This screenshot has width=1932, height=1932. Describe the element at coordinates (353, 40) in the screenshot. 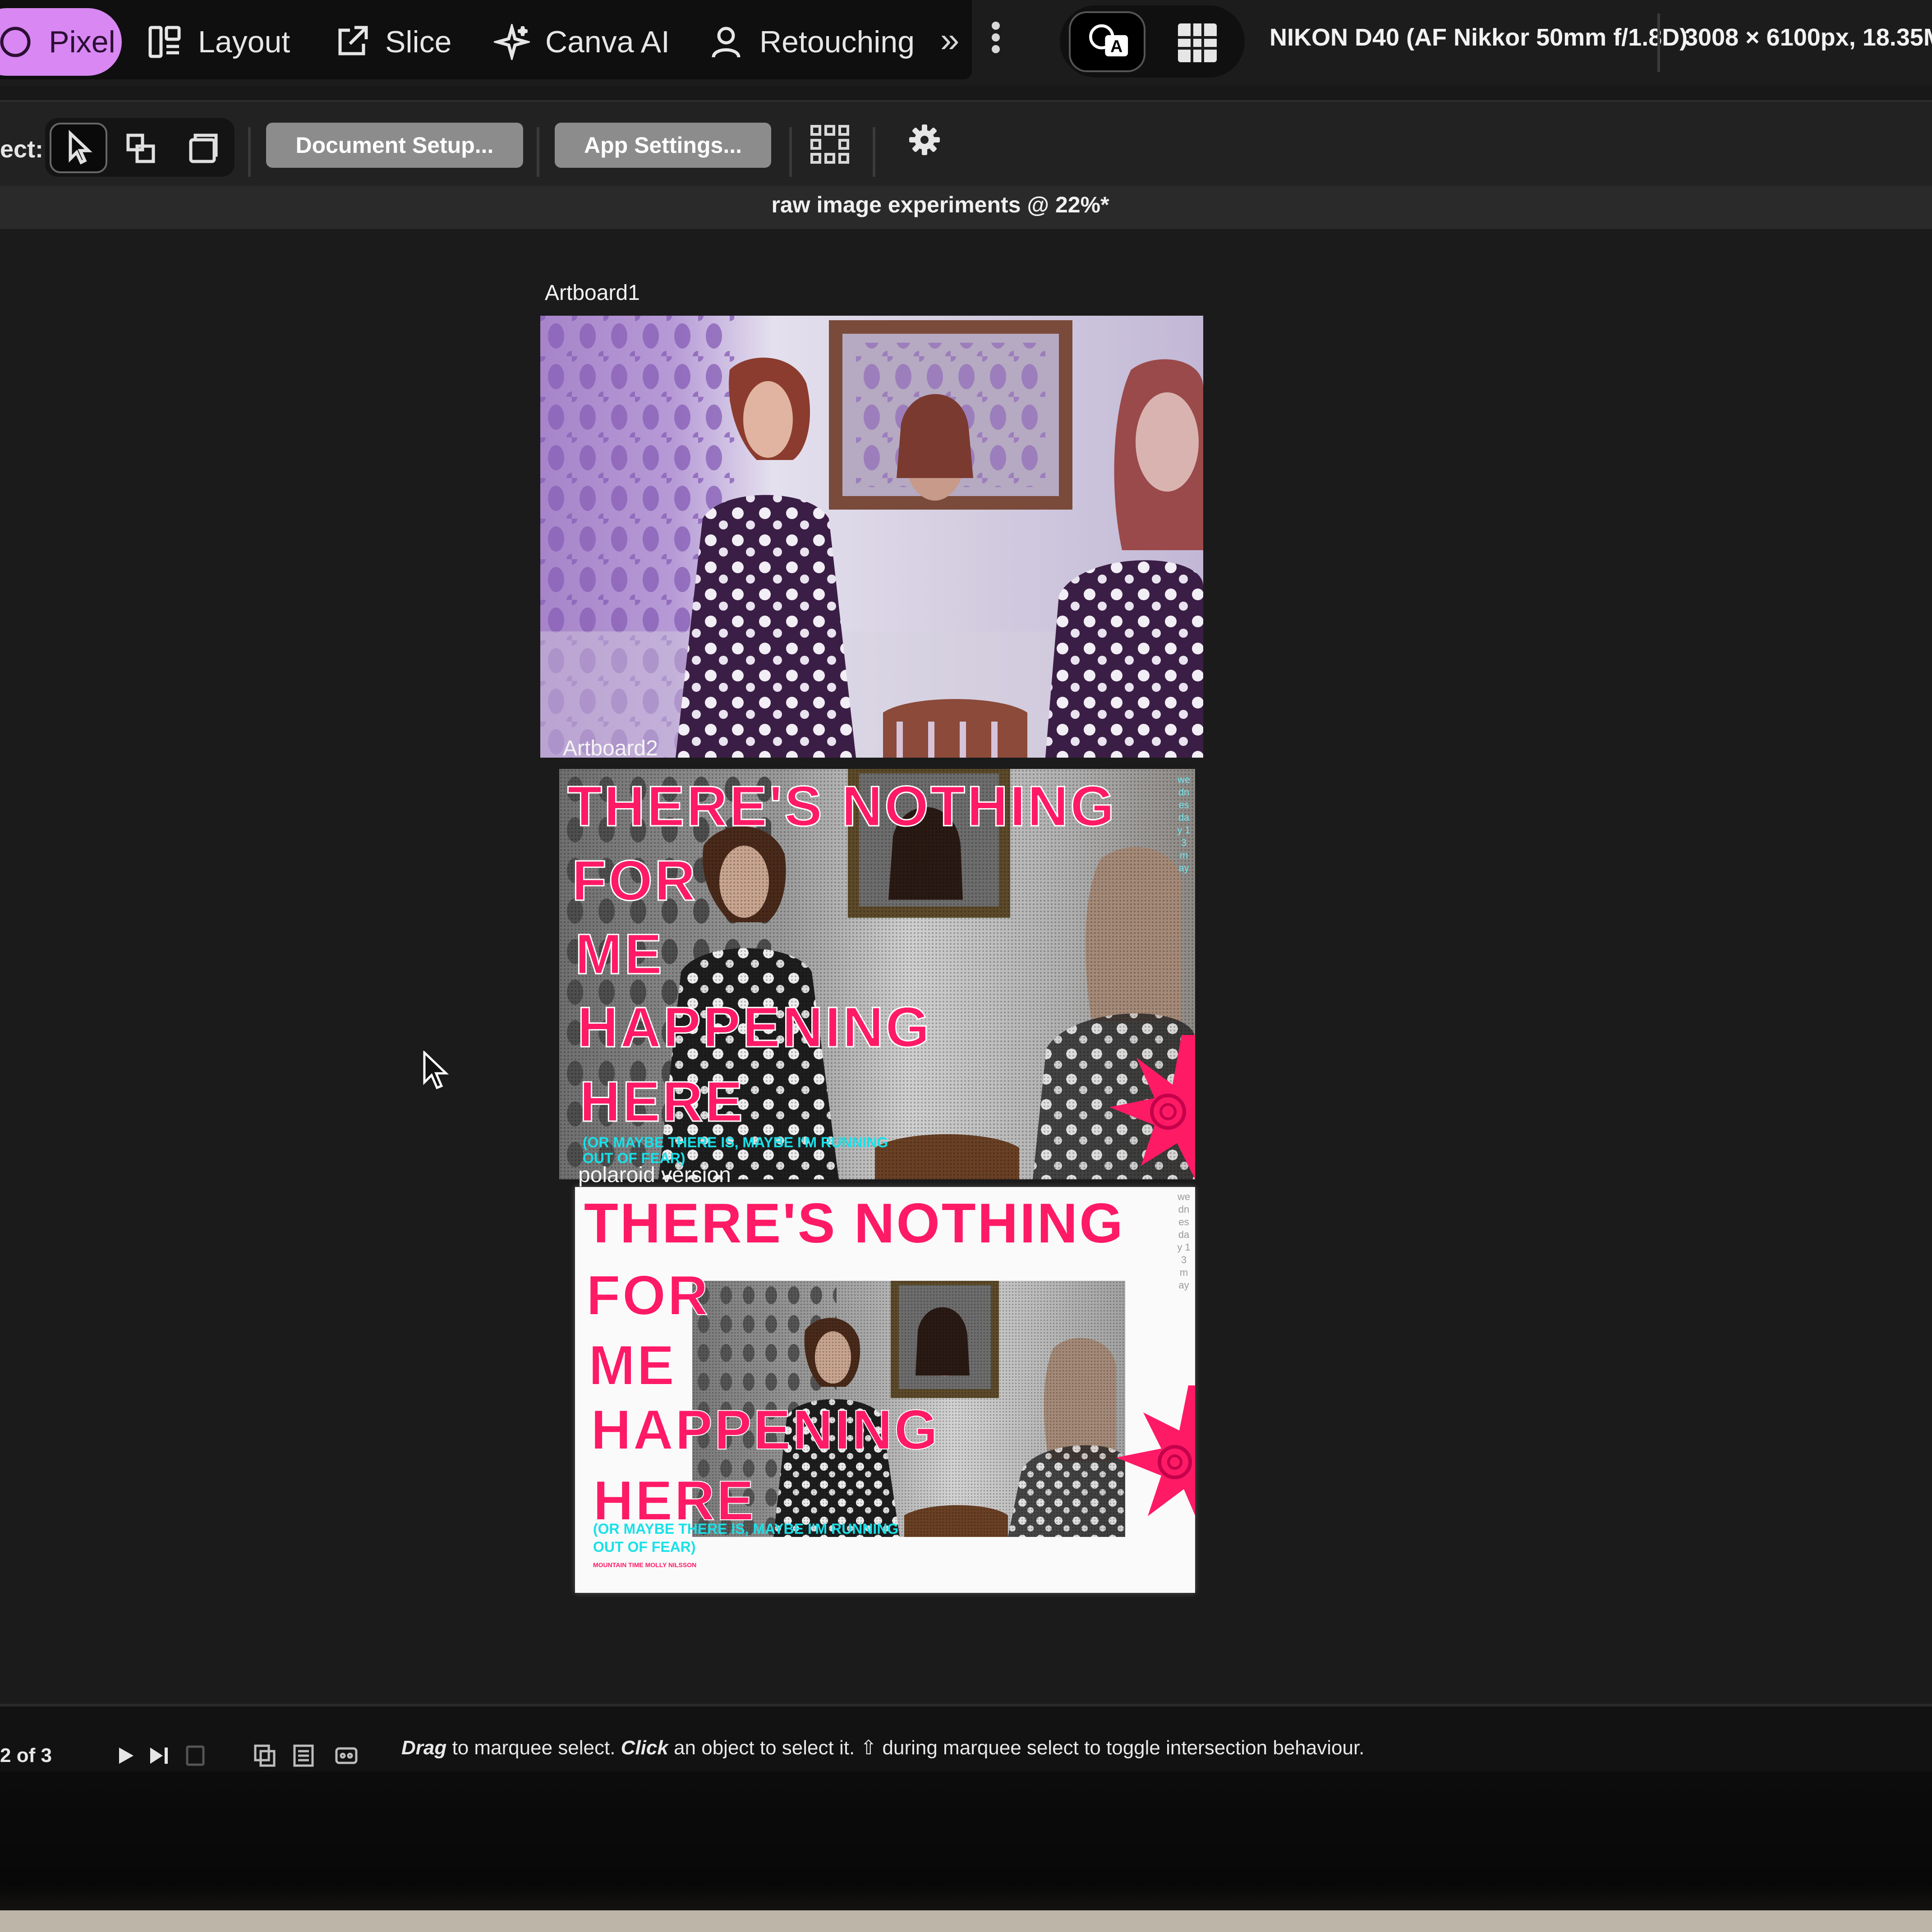

I see `export-icon` at that location.